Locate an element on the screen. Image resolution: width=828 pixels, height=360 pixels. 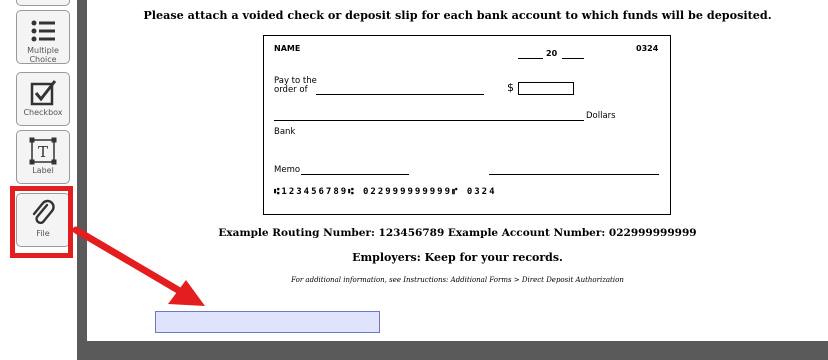
multiple-choice-tool-button: Multiple Choice is located at coordinates (43, 37).